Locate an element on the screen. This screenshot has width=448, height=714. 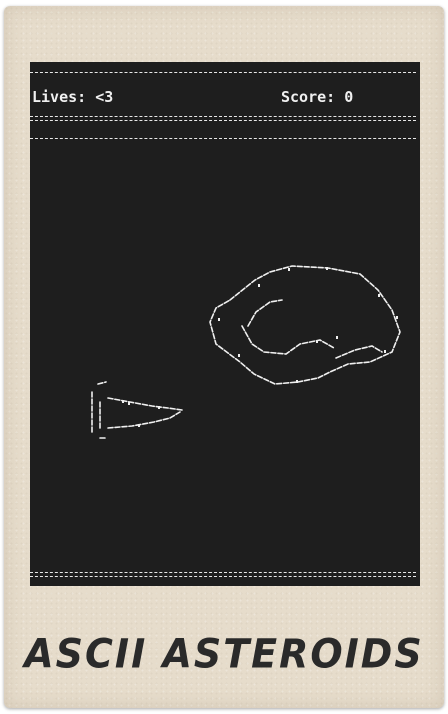
ascii-dots is located at coordinates (260, 347).